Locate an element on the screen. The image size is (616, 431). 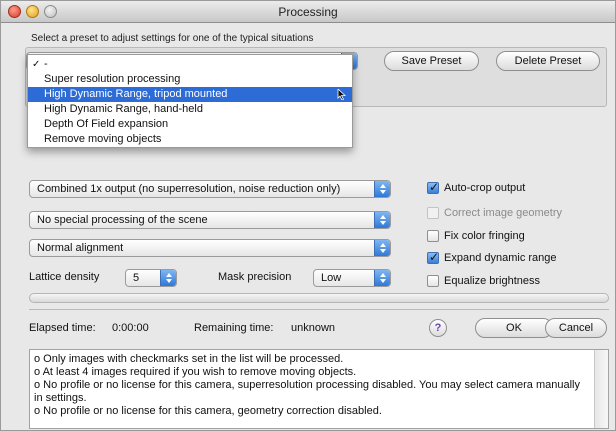
menu-item-label: Depth Of Field expansion is located at coordinates (106, 124).